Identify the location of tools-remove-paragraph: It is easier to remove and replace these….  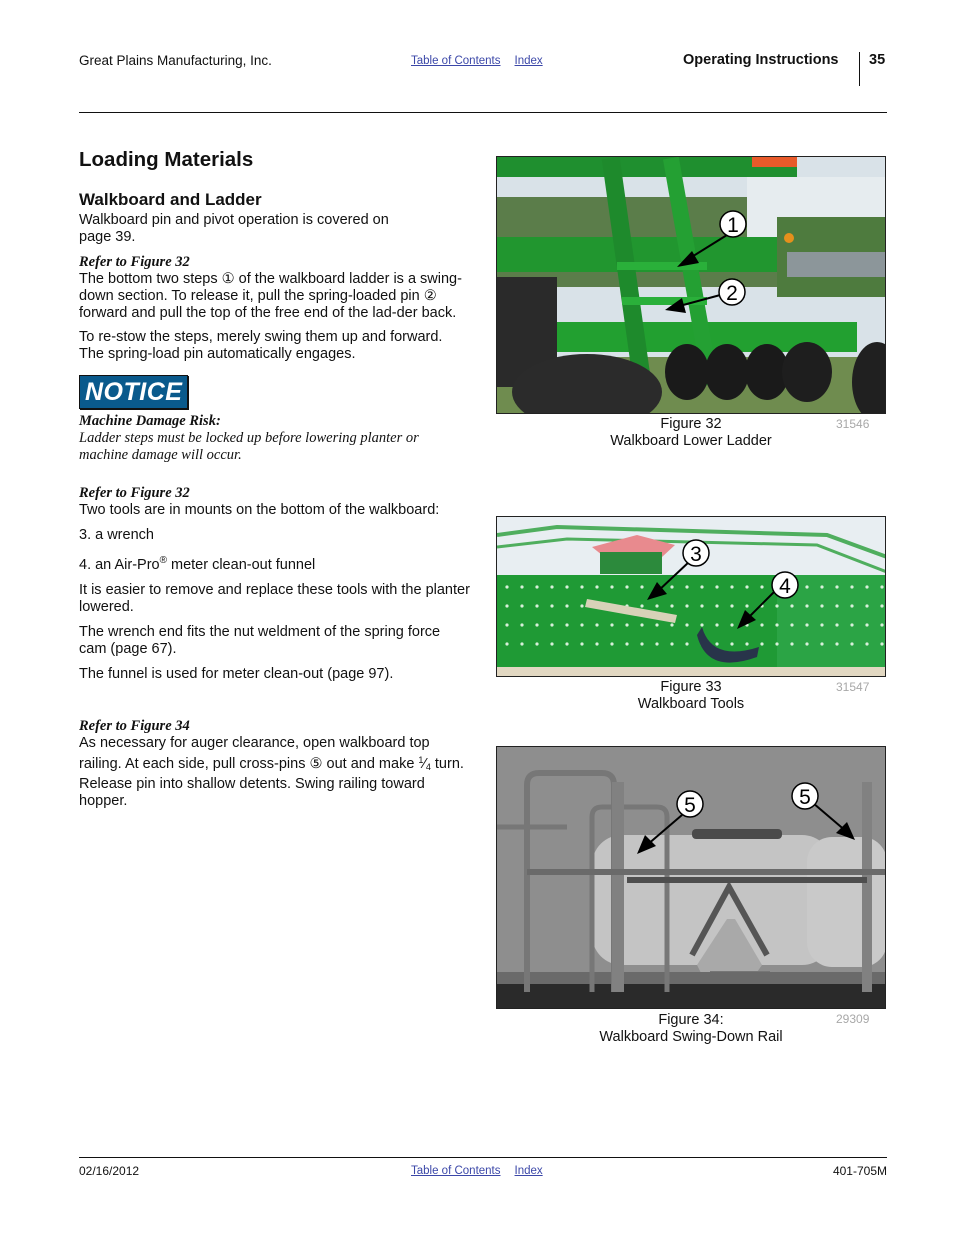
(274, 598).